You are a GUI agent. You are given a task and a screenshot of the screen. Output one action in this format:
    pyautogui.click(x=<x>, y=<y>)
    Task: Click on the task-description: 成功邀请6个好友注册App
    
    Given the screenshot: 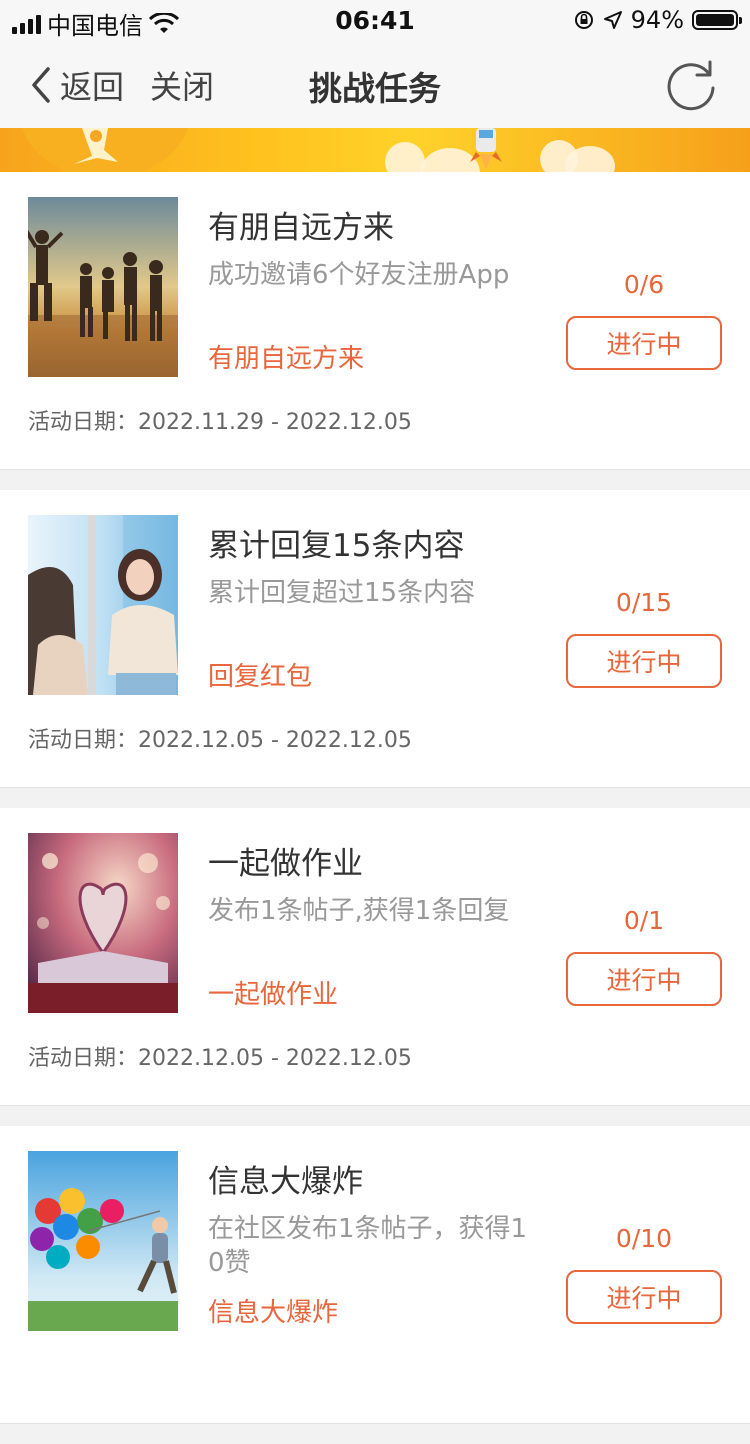 What is the action you would take?
    pyautogui.click(x=359, y=275)
    